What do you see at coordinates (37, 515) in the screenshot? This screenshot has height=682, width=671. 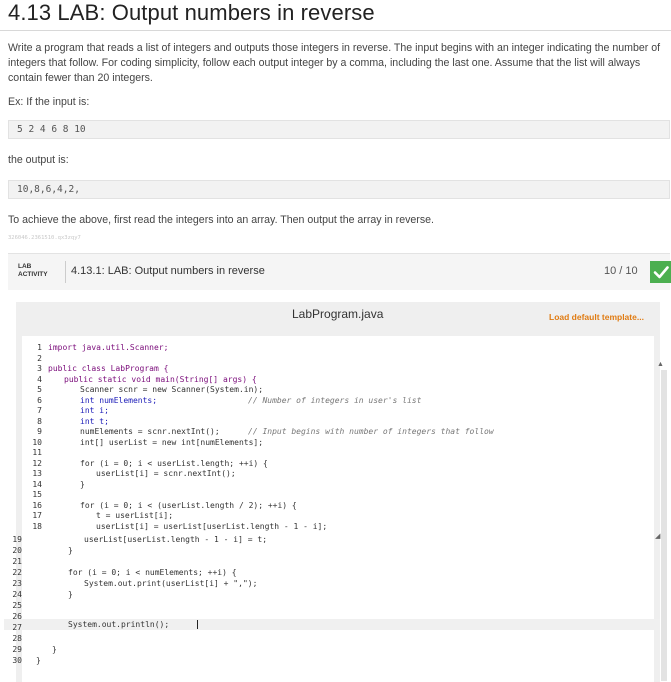 I see `line-number: 17` at bounding box center [37, 515].